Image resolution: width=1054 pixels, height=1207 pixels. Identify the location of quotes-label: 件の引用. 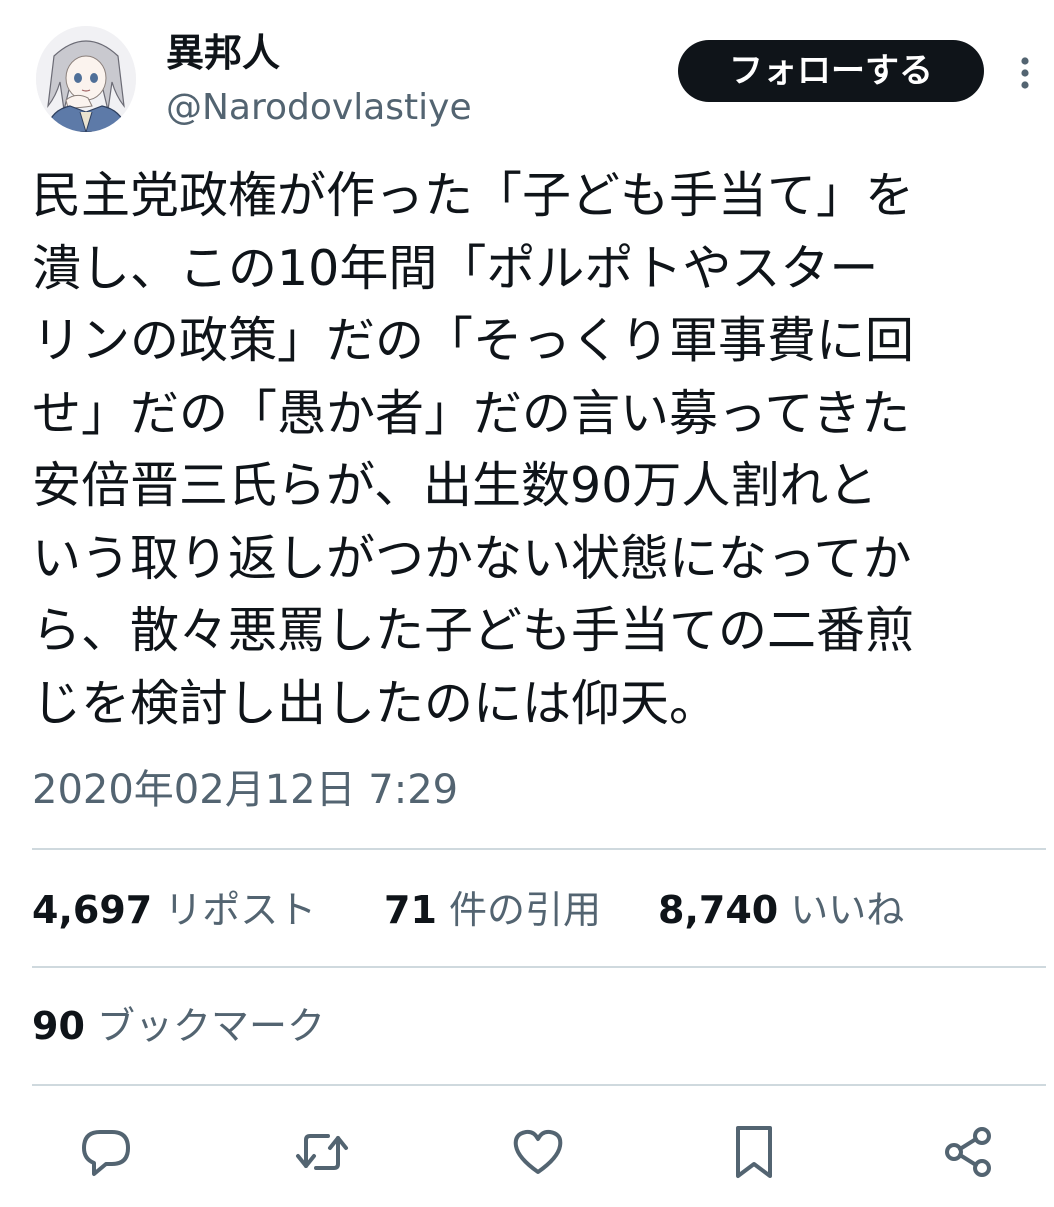
(524, 910).